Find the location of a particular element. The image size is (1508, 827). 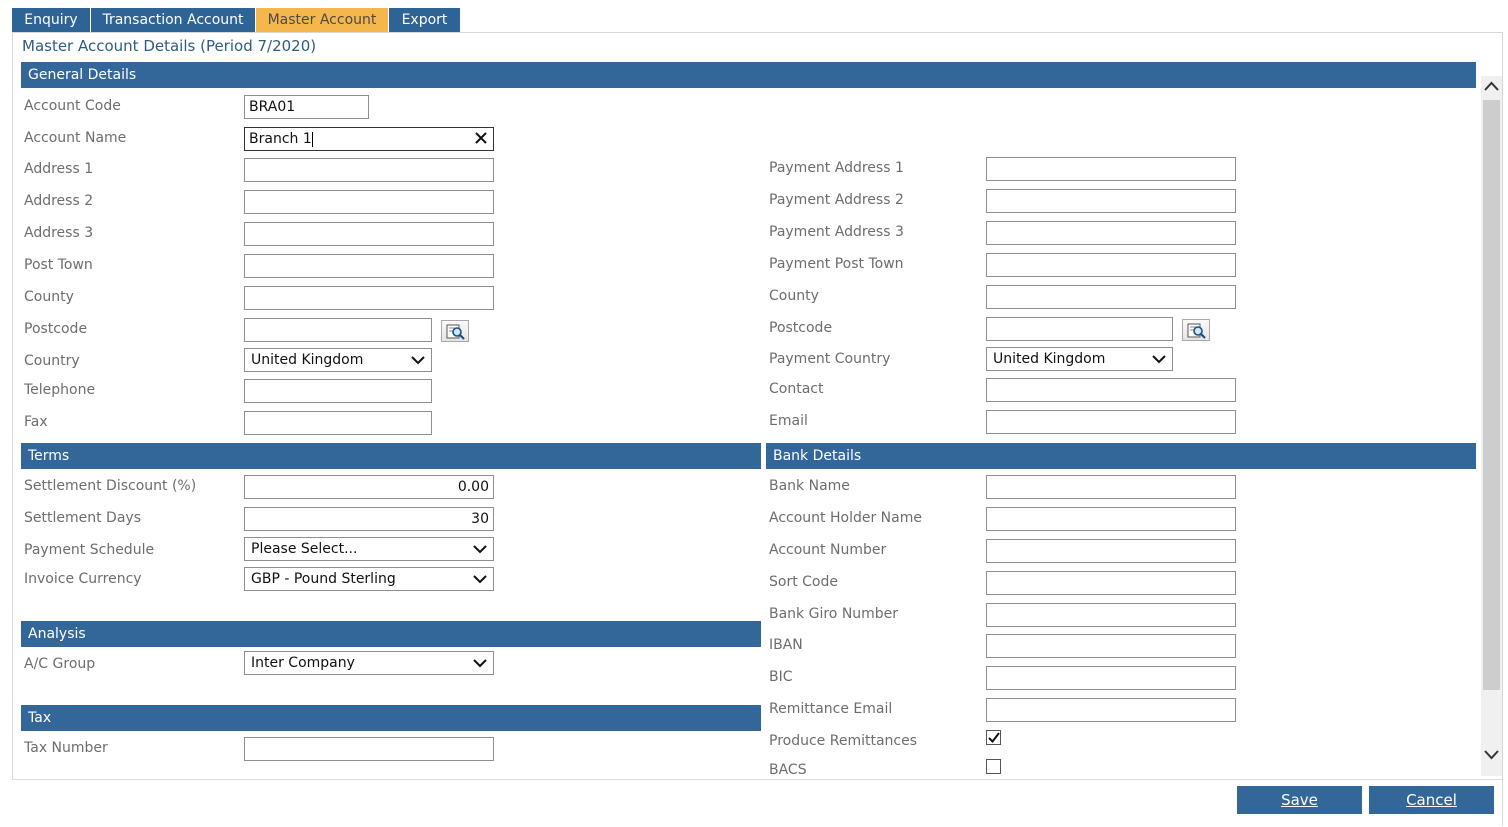

payment-country-select: United Kingdom is located at coordinates (1079, 359).